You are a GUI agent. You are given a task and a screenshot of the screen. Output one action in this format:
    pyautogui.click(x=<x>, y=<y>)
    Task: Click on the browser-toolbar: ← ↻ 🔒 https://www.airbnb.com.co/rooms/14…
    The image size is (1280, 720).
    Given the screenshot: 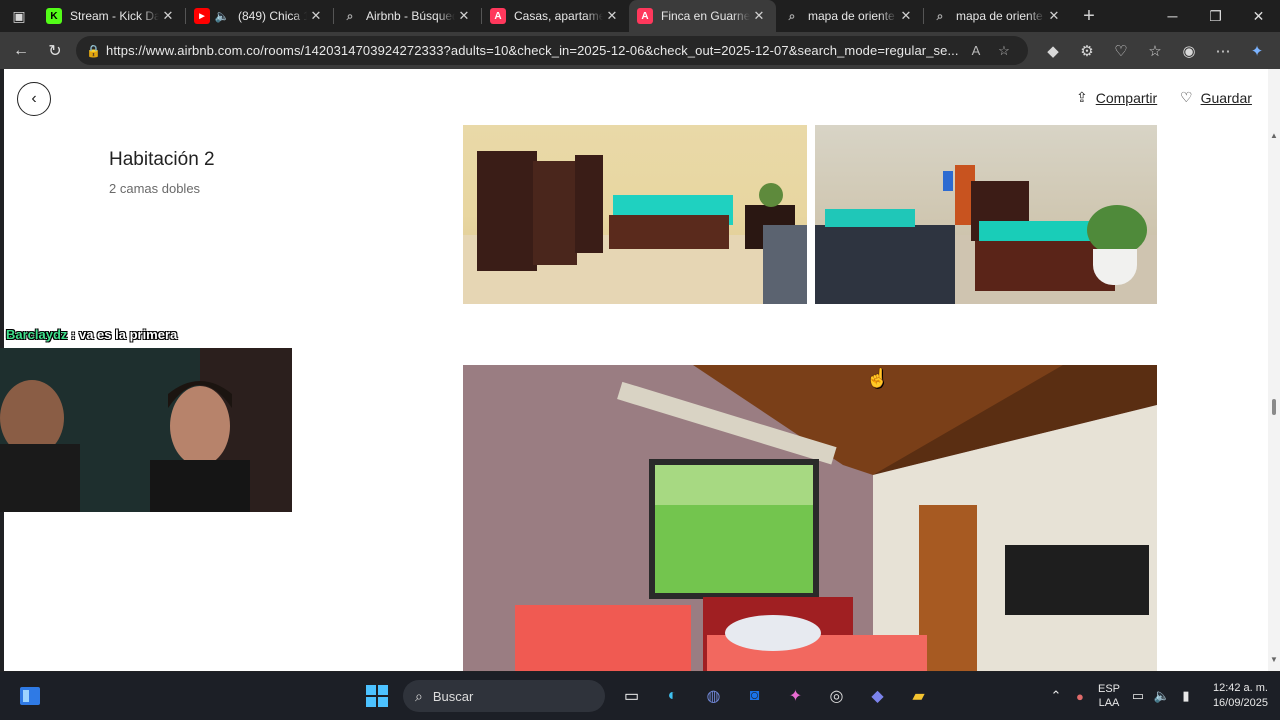 What is the action you would take?
    pyautogui.click(x=640, y=50)
    